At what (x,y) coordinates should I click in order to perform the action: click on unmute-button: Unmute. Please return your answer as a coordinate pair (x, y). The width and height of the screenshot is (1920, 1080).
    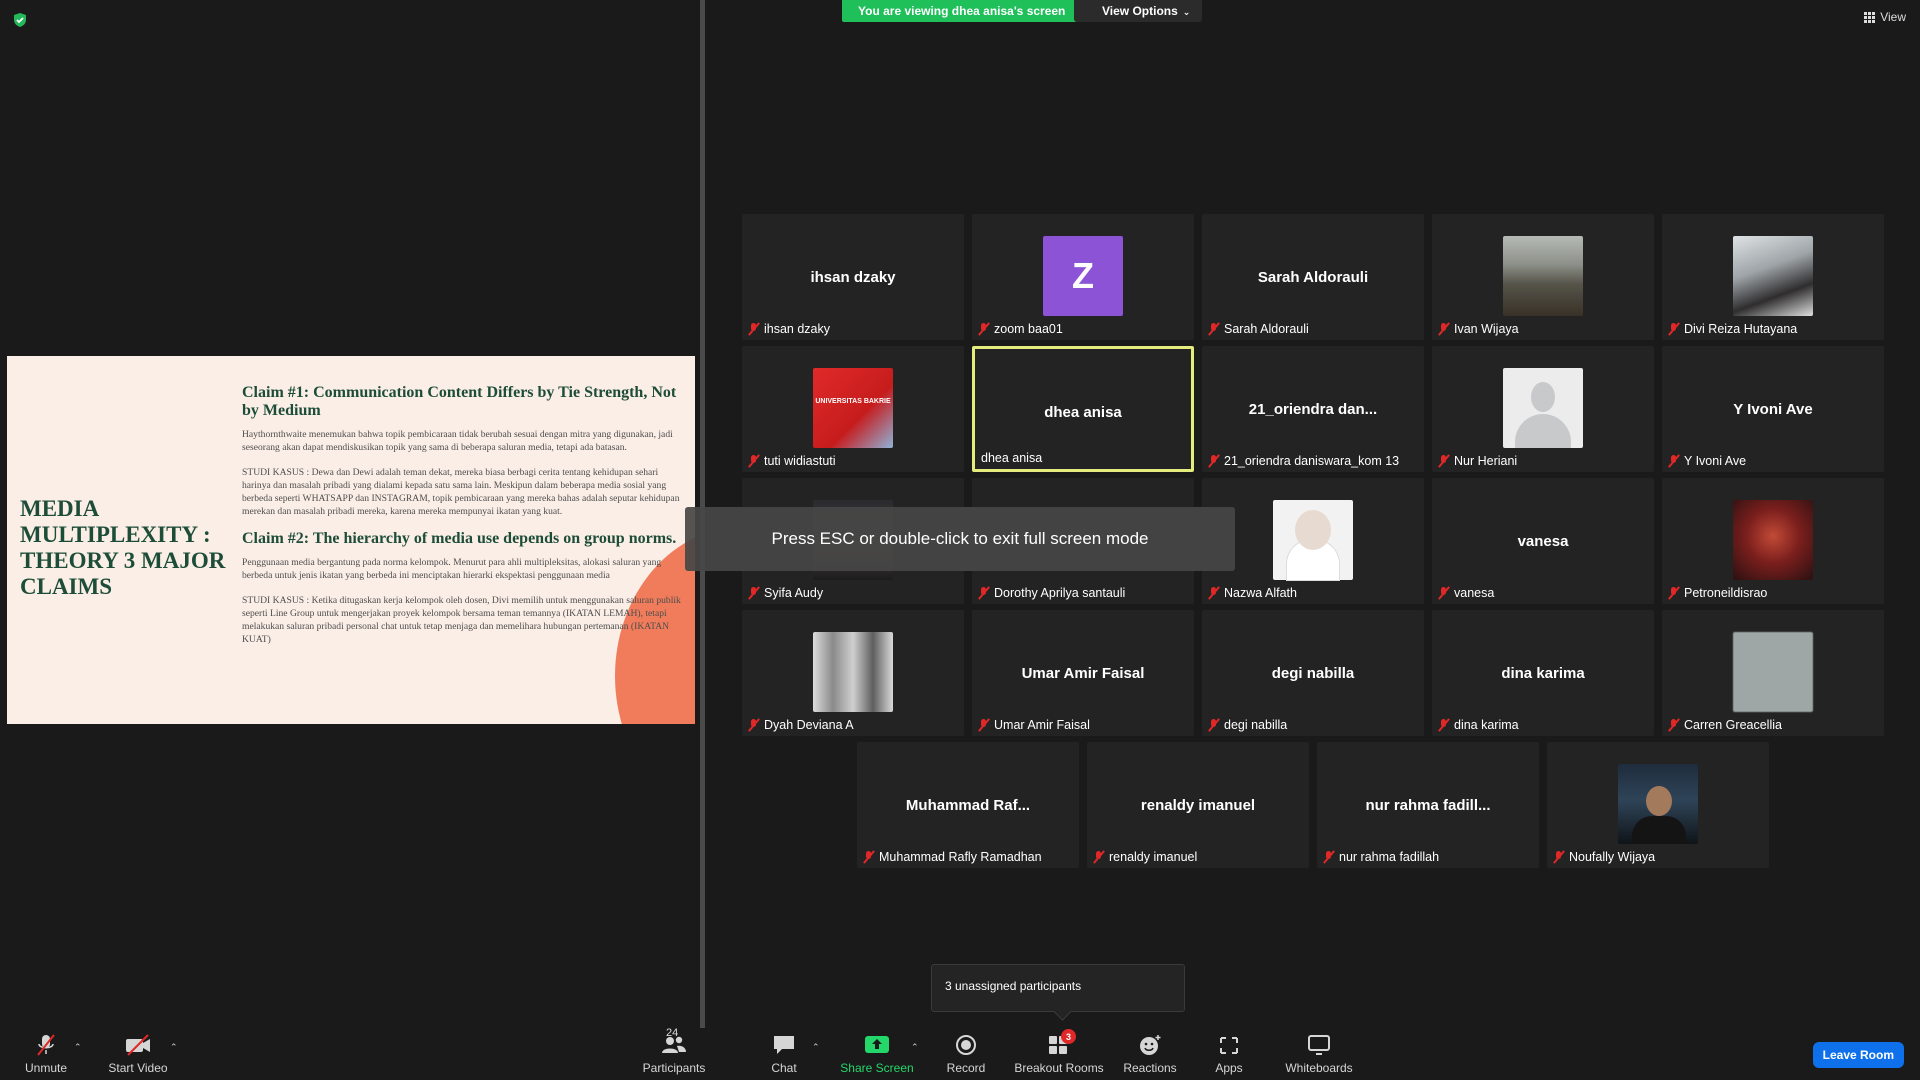
    Looking at the image, I should click on (46, 1054).